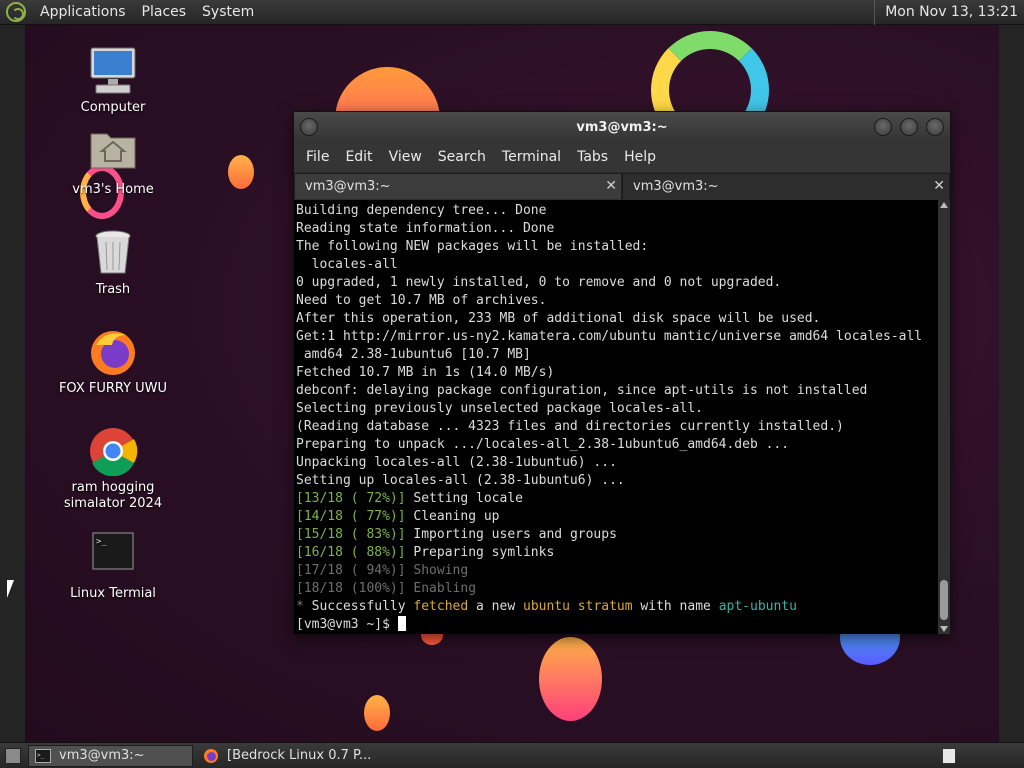 This screenshot has width=1024, height=768. Describe the element at coordinates (362, 606) in the screenshot. I see `terminal-text: Successfully` at that location.